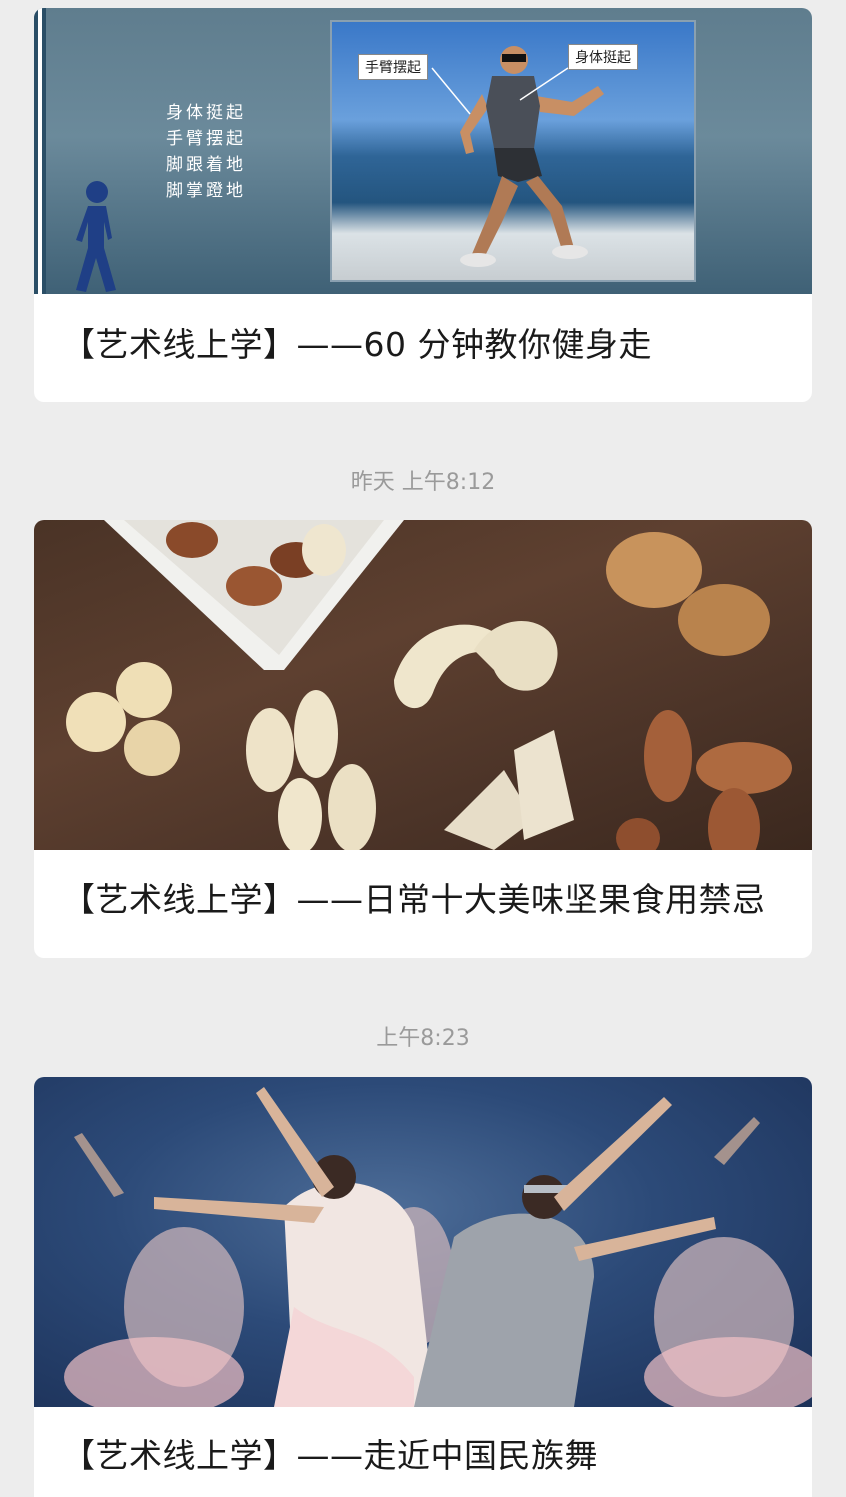 This screenshot has height=1497, width=846. What do you see at coordinates (423, 904) in the screenshot?
I see `article-title: 【艺术线上学】——日常十大美味坚果食用禁忌` at bounding box center [423, 904].